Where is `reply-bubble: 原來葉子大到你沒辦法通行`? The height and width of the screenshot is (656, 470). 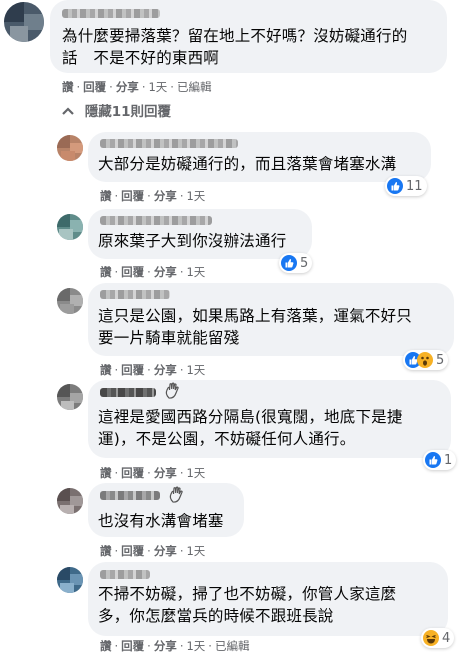 reply-bubble: 原來葉子大到你沒辦法通行 is located at coordinates (200, 234).